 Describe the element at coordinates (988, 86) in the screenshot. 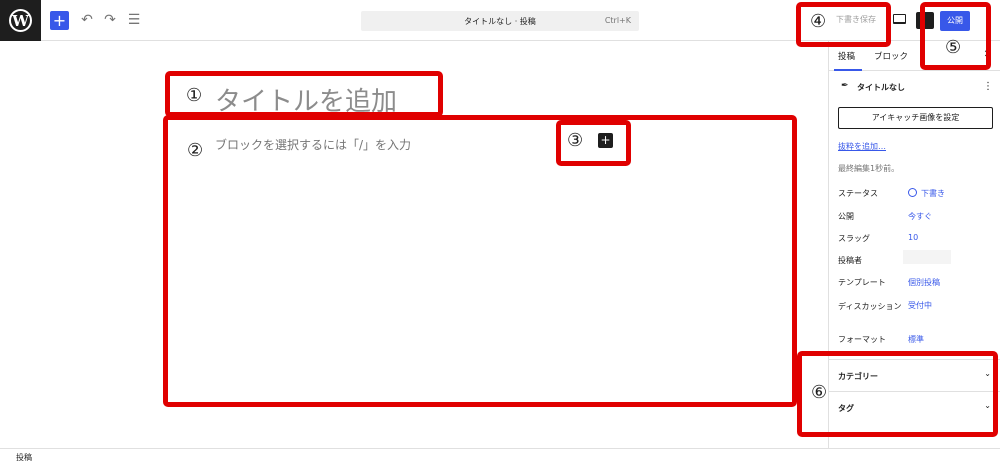

I see `post-actions-icon: ⋮` at that location.